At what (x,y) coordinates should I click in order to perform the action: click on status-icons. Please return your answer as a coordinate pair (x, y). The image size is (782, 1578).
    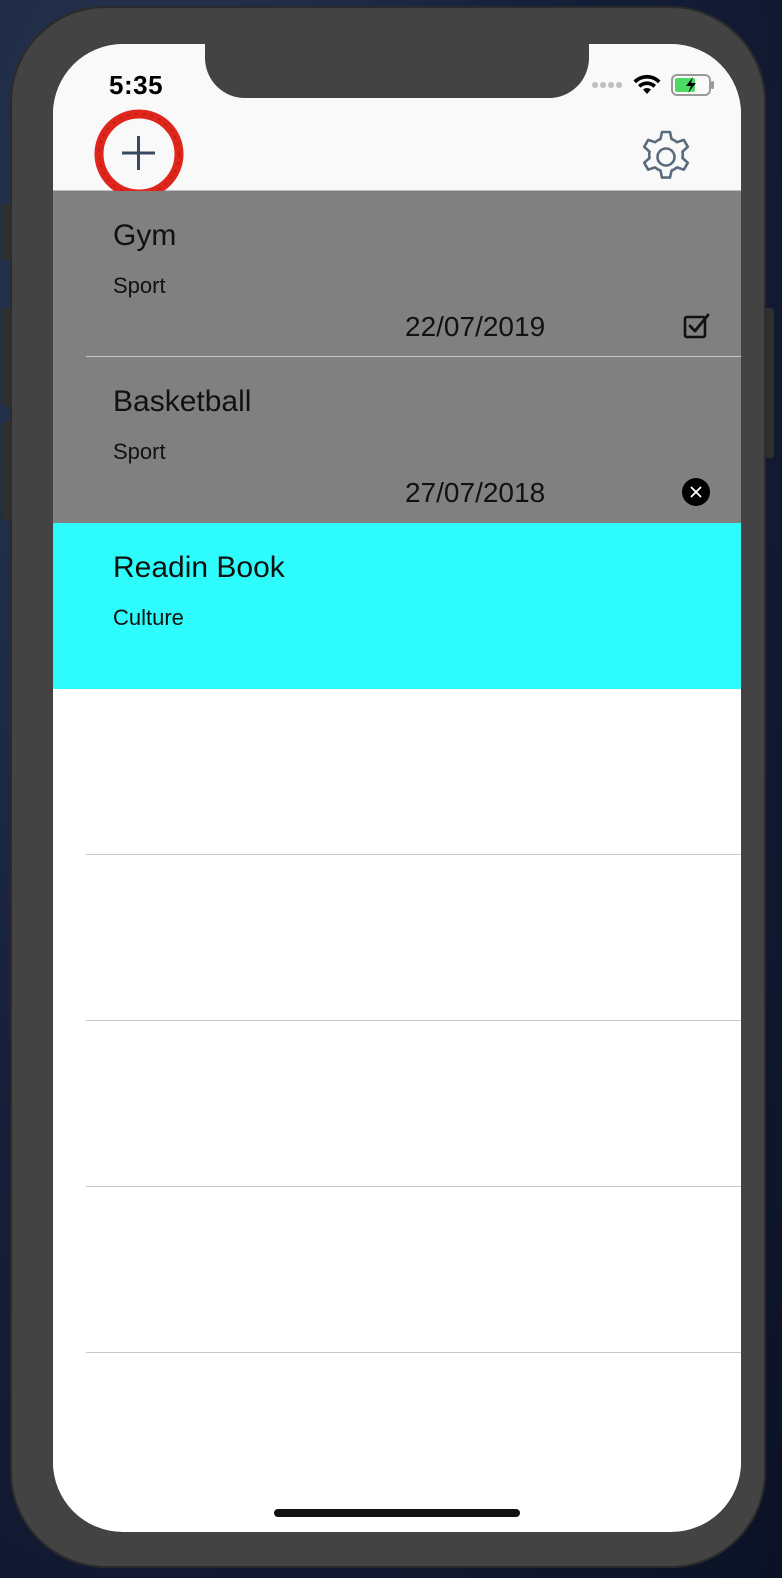
    Looking at the image, I should click on (653, 85).